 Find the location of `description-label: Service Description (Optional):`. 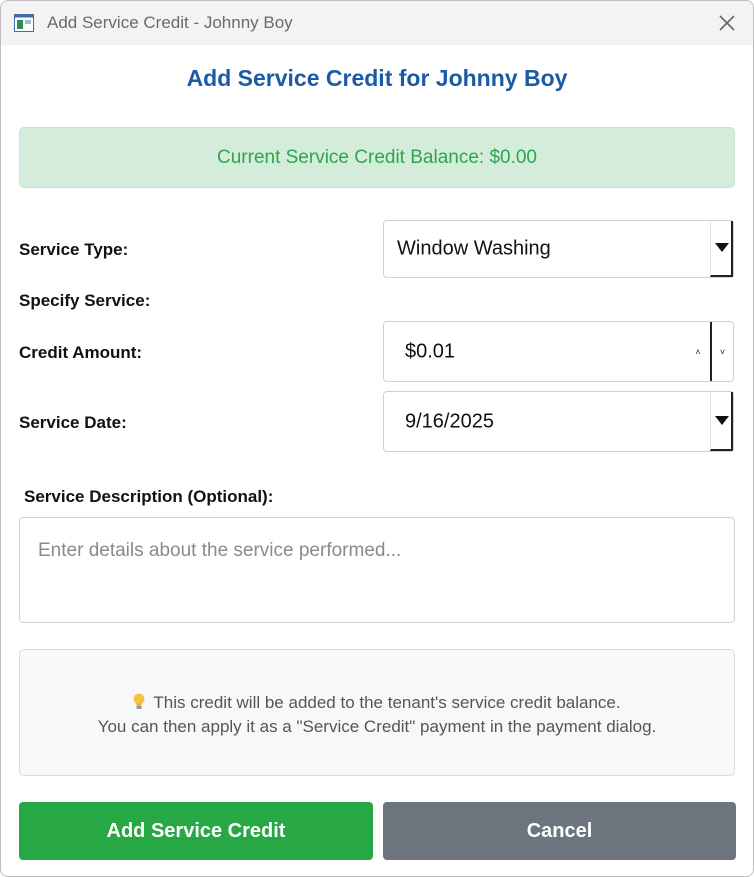

description-label: Service Description (Optional): is located at coordinates (149, 496).